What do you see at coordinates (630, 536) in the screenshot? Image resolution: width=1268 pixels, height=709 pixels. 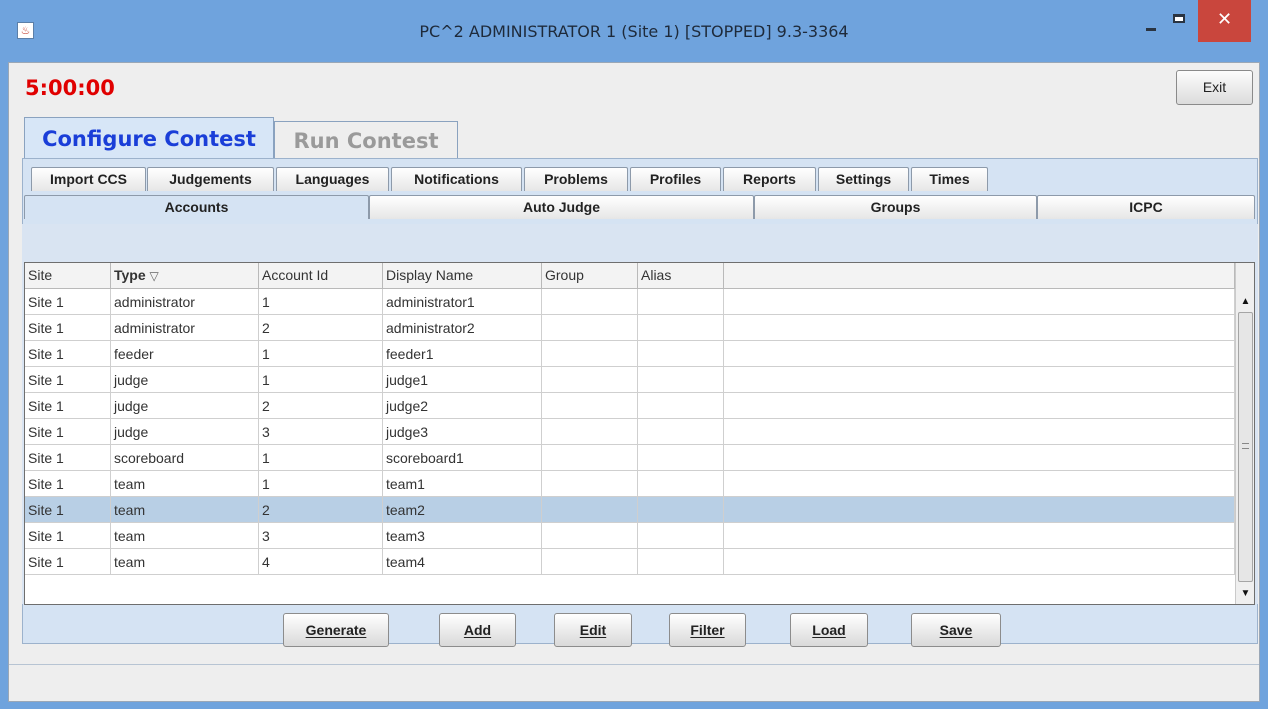 I see `table-row: Site 1 team 3 team3` at bounding box center [630, 536].